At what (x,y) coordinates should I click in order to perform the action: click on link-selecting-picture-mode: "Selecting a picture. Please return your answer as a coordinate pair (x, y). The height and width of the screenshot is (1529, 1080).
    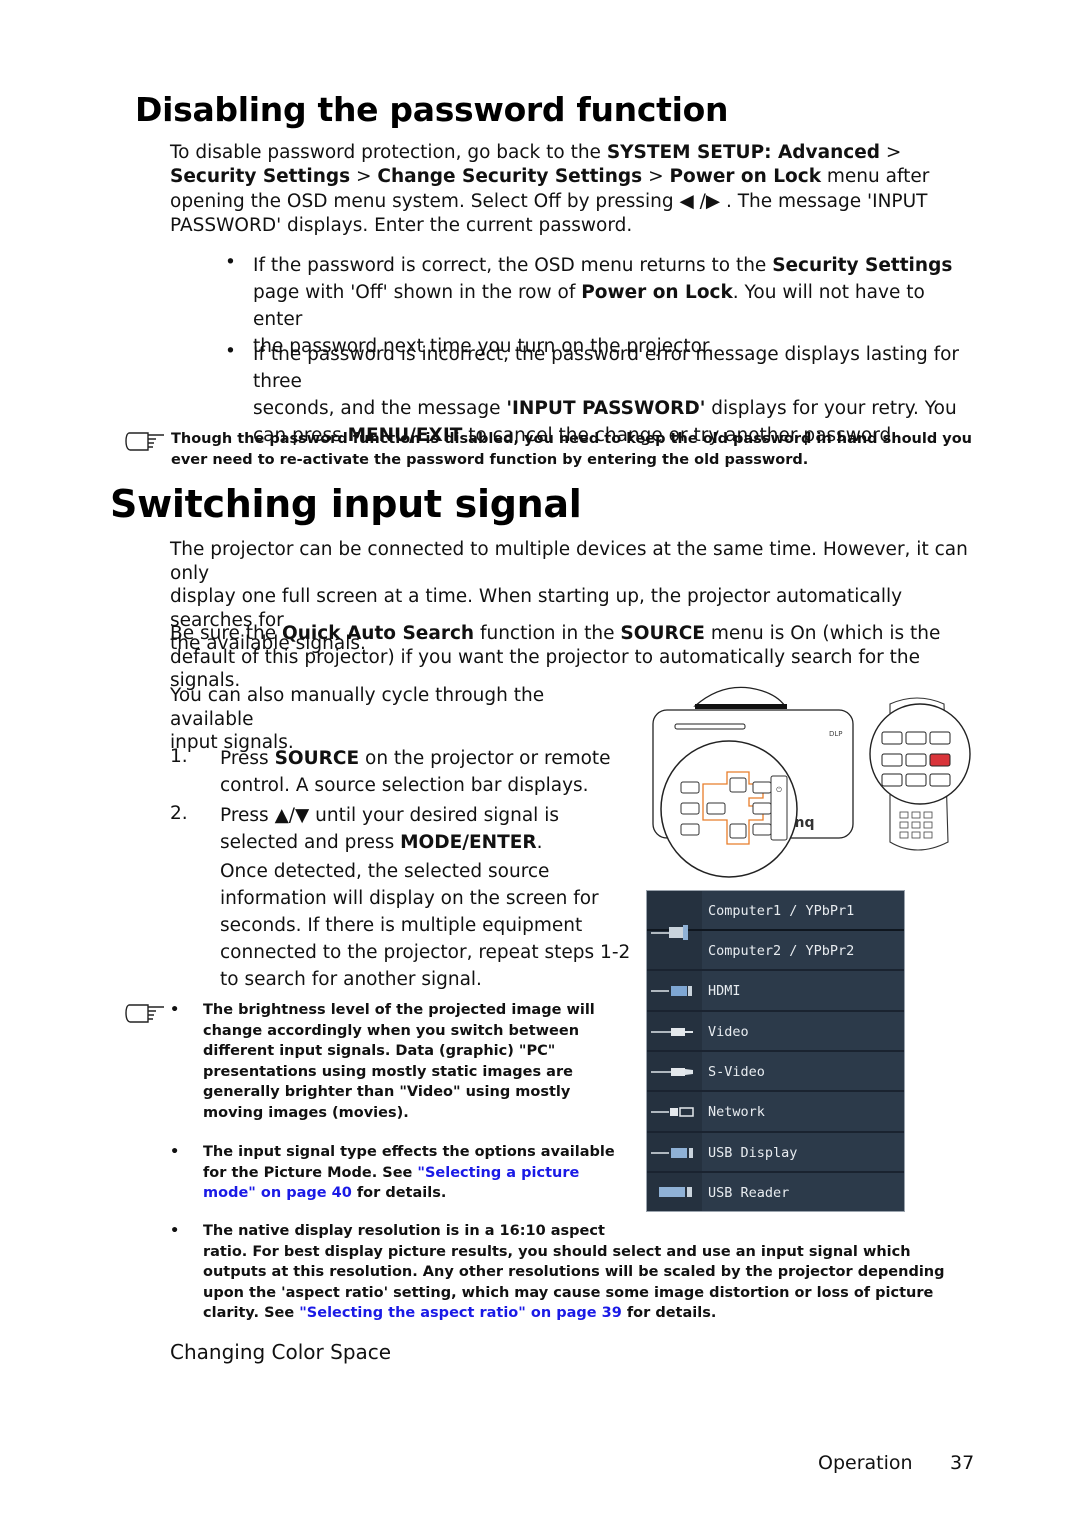
    Looking at the image, I should click on (498, 1173).